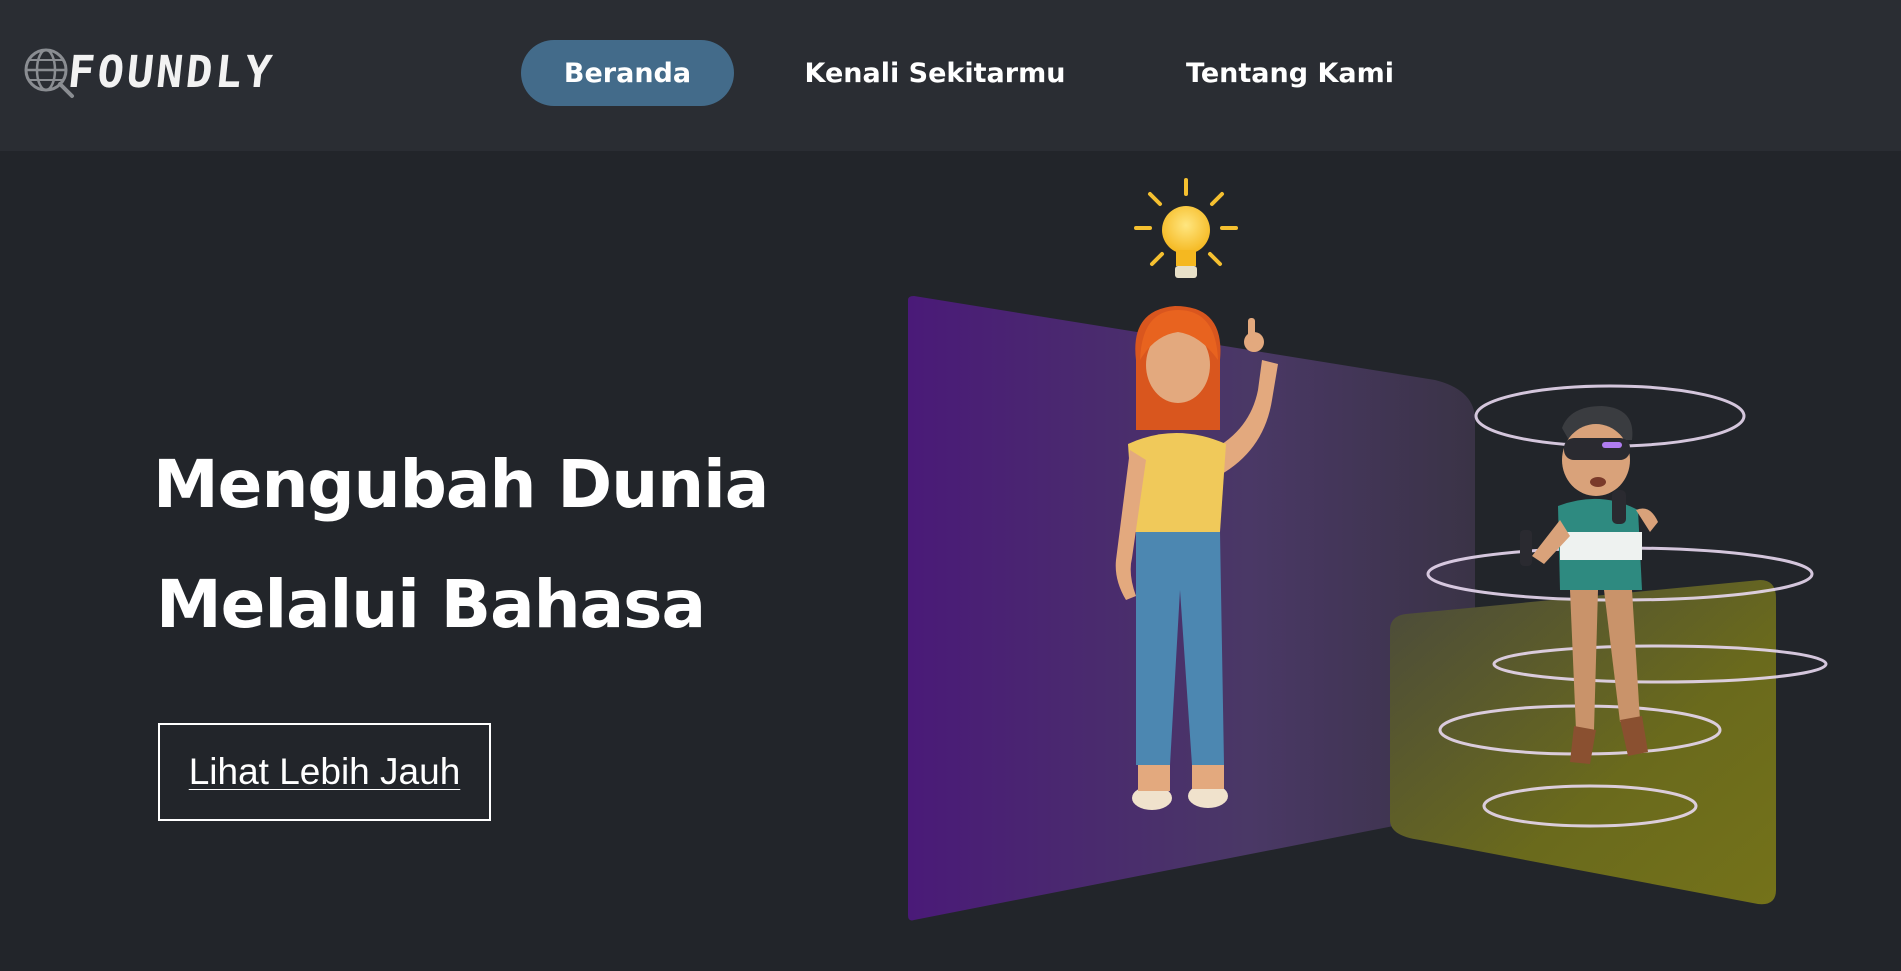  Describe the element at coordinates (171, 72) in the screenshot. I see `logo-text: FOUNDLY` at that location.